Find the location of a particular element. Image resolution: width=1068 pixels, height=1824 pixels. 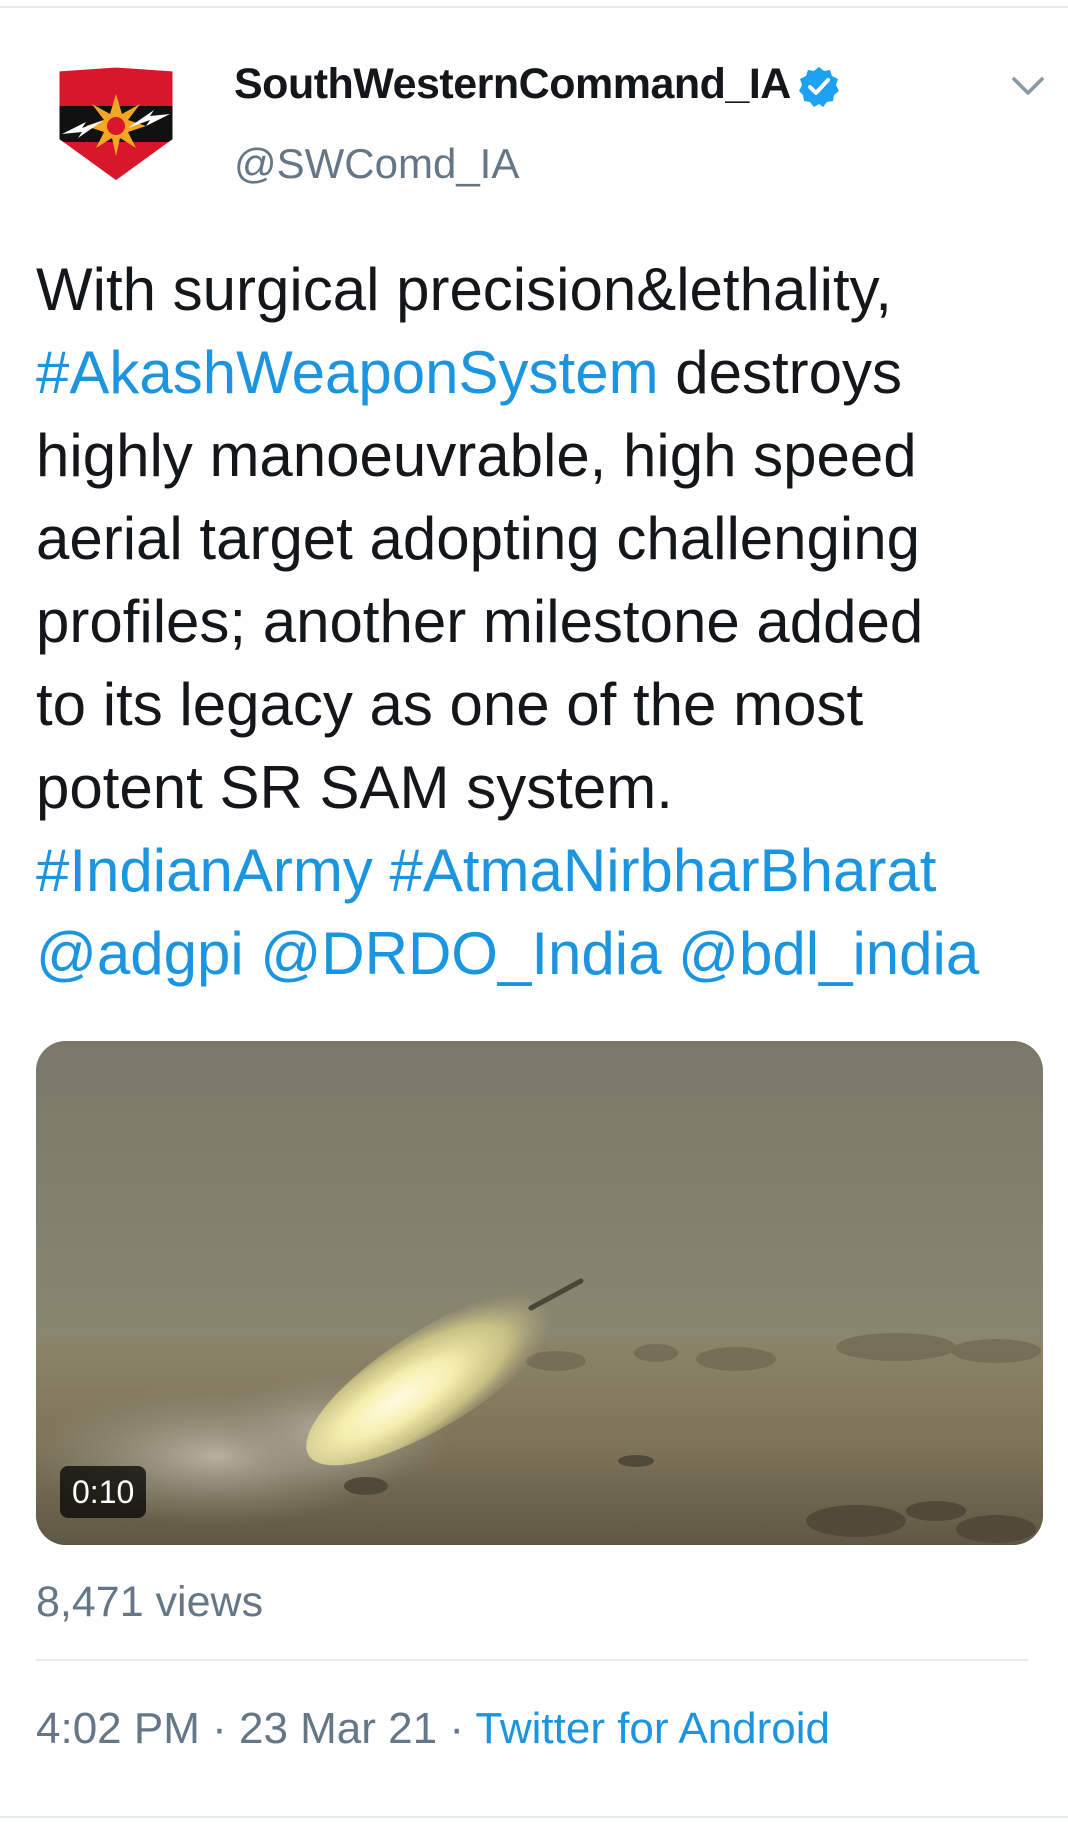

top-divider is located at coordinates (534, 7).